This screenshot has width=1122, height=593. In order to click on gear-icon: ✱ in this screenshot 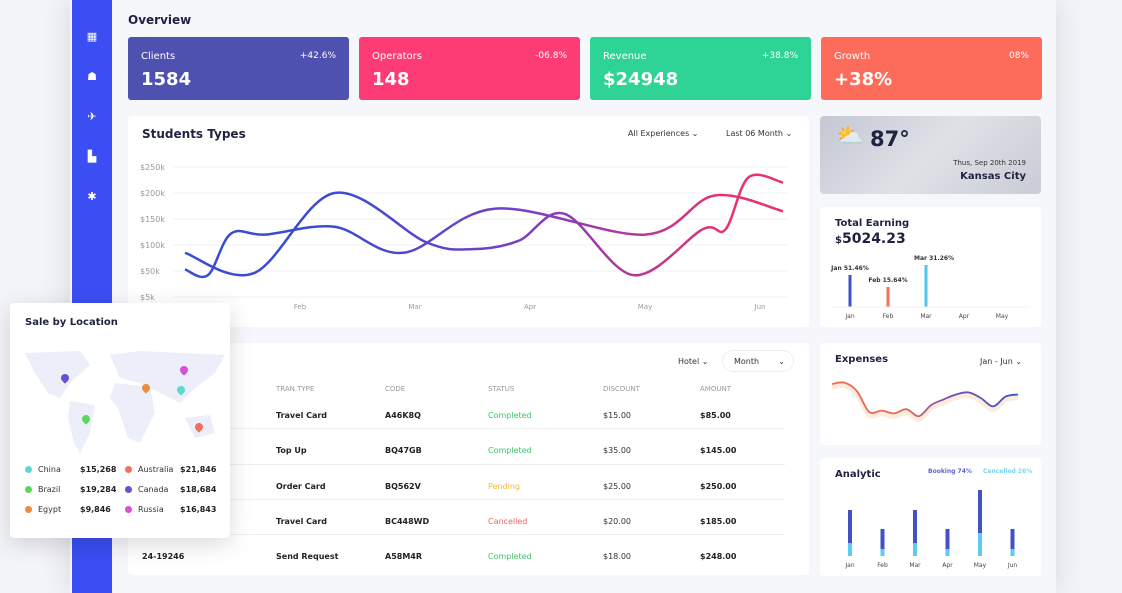, I will do `click(92, 197)`.